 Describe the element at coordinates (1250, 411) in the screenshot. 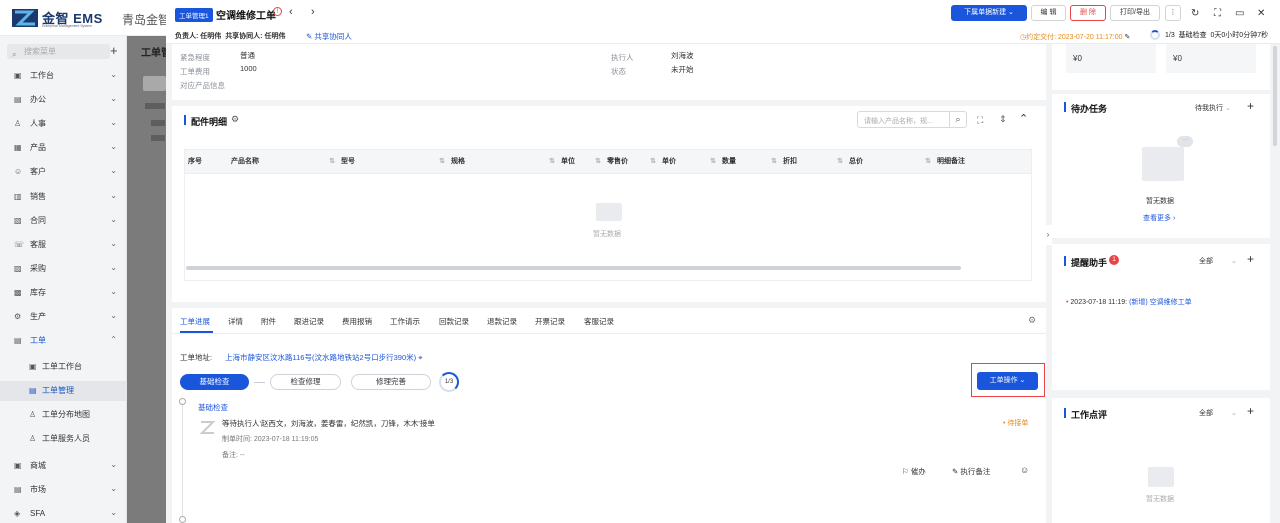

I see `add-review-icon: +` at that location.